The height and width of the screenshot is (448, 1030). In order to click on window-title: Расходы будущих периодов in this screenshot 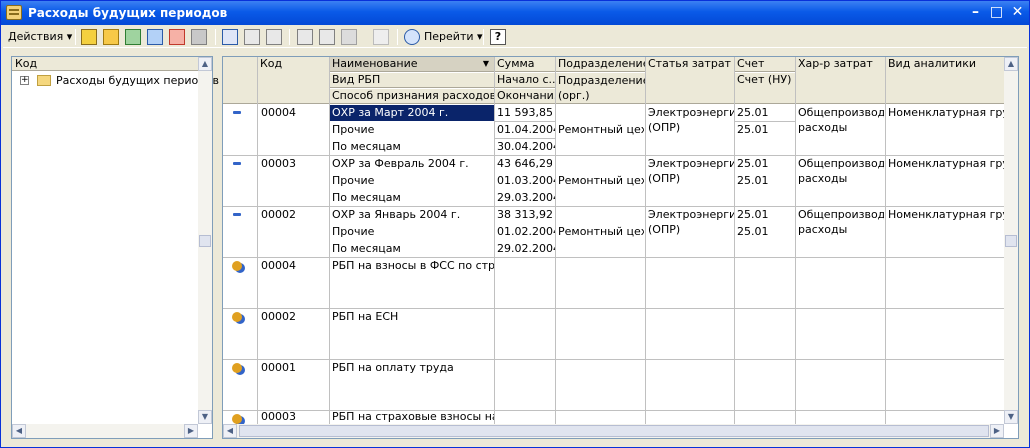, I will do `click(128, 13)`.